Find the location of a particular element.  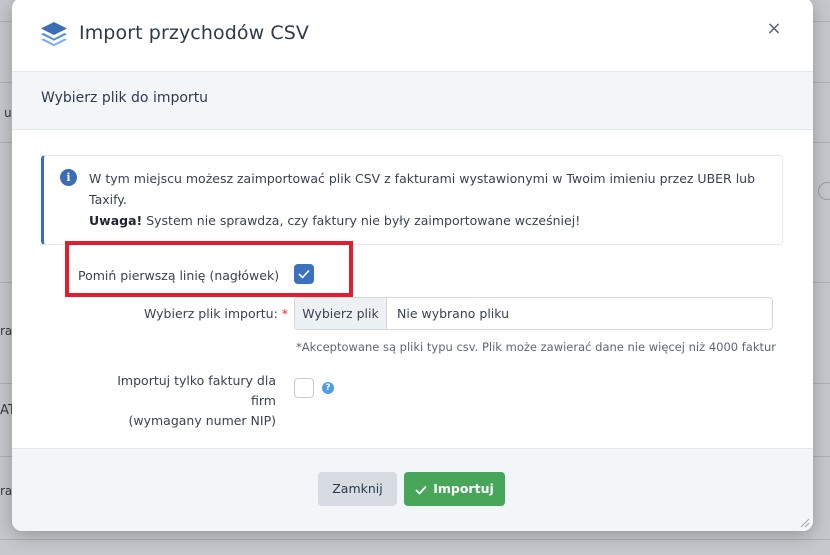

question-icon: ? is located at coordinates (328, 388).